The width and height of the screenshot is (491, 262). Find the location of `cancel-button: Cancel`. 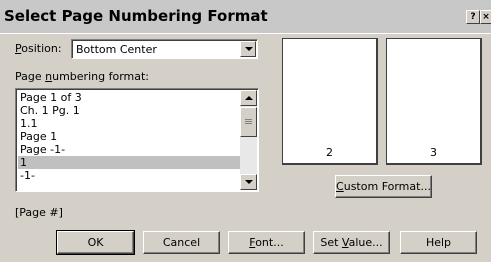

cancel-button: Cancel is located at coordinates (181, 242).